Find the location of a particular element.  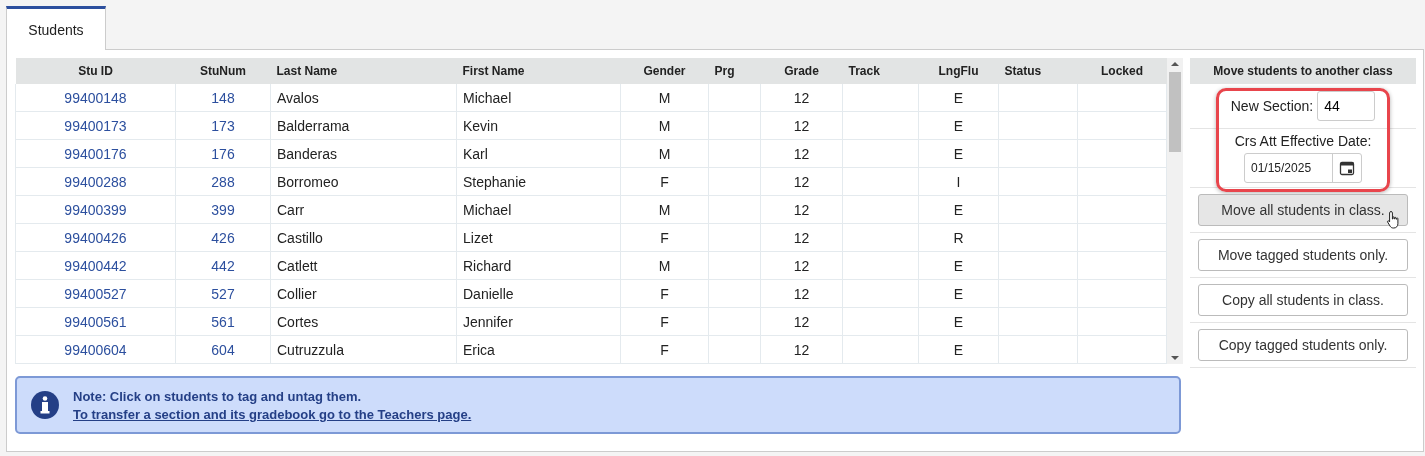

table-cell: 173 is located at coordinates (223, 125).